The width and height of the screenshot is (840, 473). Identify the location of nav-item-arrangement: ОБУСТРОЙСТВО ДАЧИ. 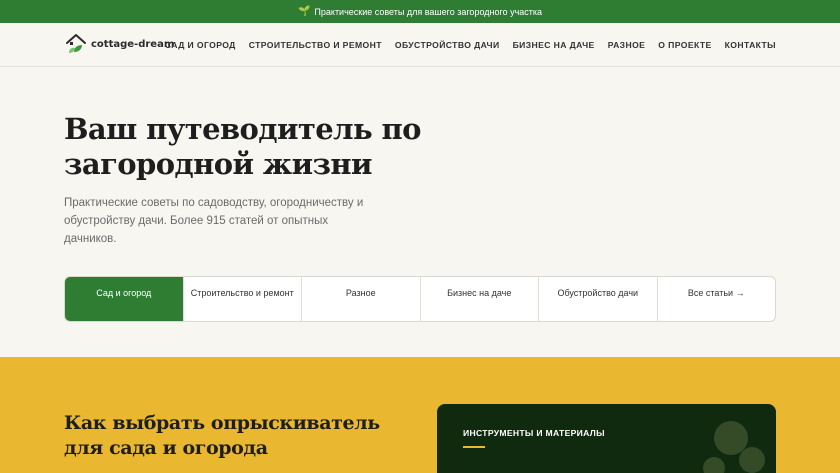
(447, 45).